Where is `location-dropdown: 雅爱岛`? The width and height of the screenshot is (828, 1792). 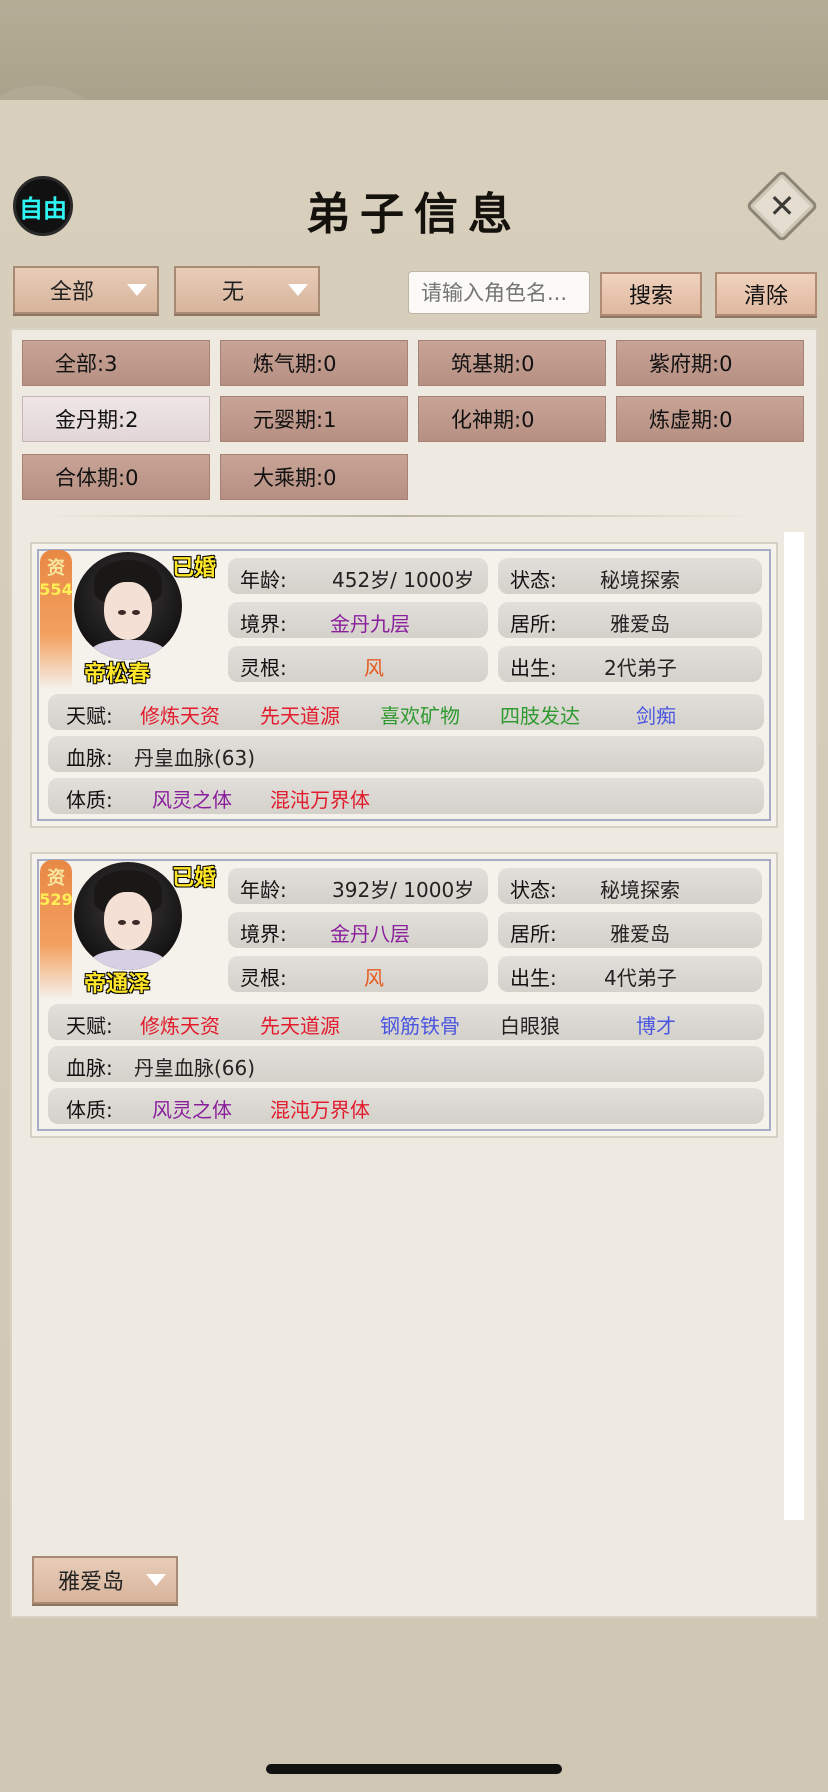
location-dropdown: 雅爱岛 is located at coordinates (105, 1580).